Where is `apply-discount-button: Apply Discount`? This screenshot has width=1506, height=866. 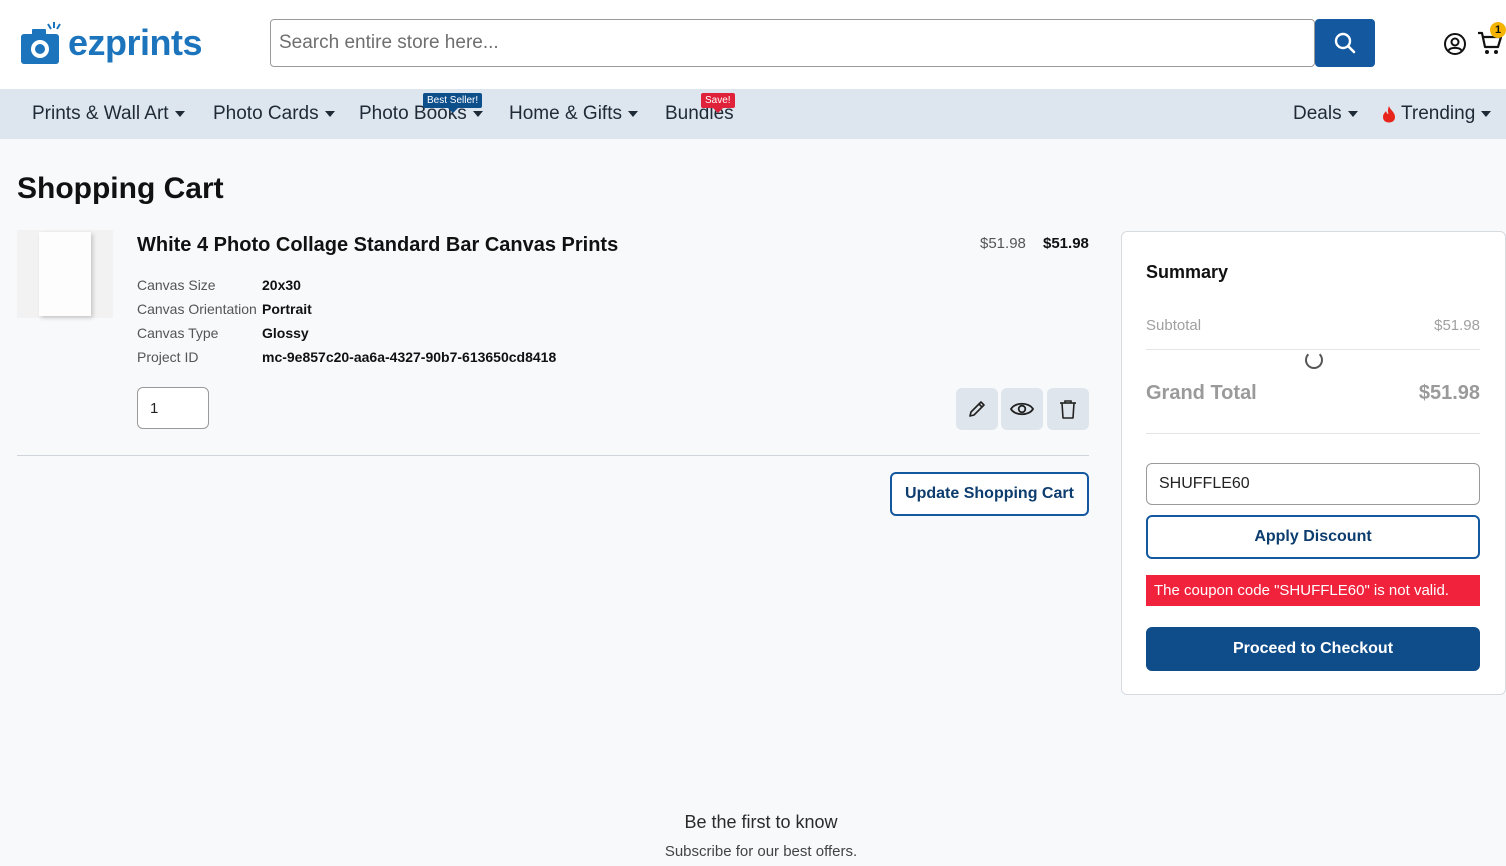 apply-discount-button: Apply Discount is located at coordinates (1313, 537).